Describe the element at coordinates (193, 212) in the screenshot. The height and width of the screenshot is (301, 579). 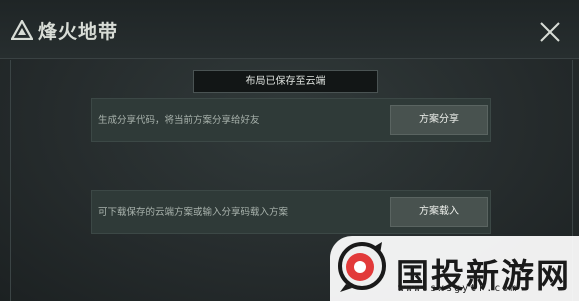
I see `load-plan-description: 可下载保存的云端方案或输入分享码载入方案` at that location.